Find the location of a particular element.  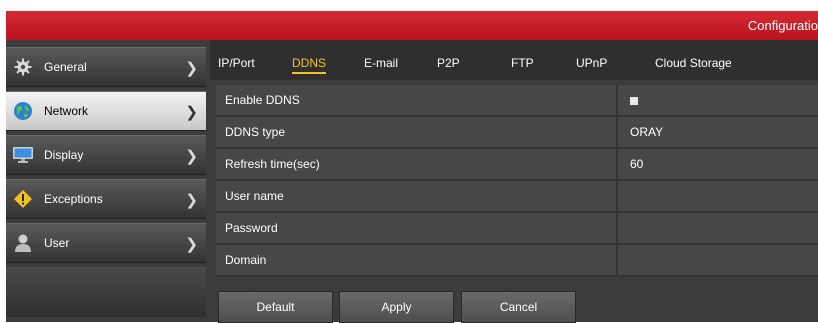

sidebar-item-exceptions: Exceptions ❯ is located at coordinates (106, 199).